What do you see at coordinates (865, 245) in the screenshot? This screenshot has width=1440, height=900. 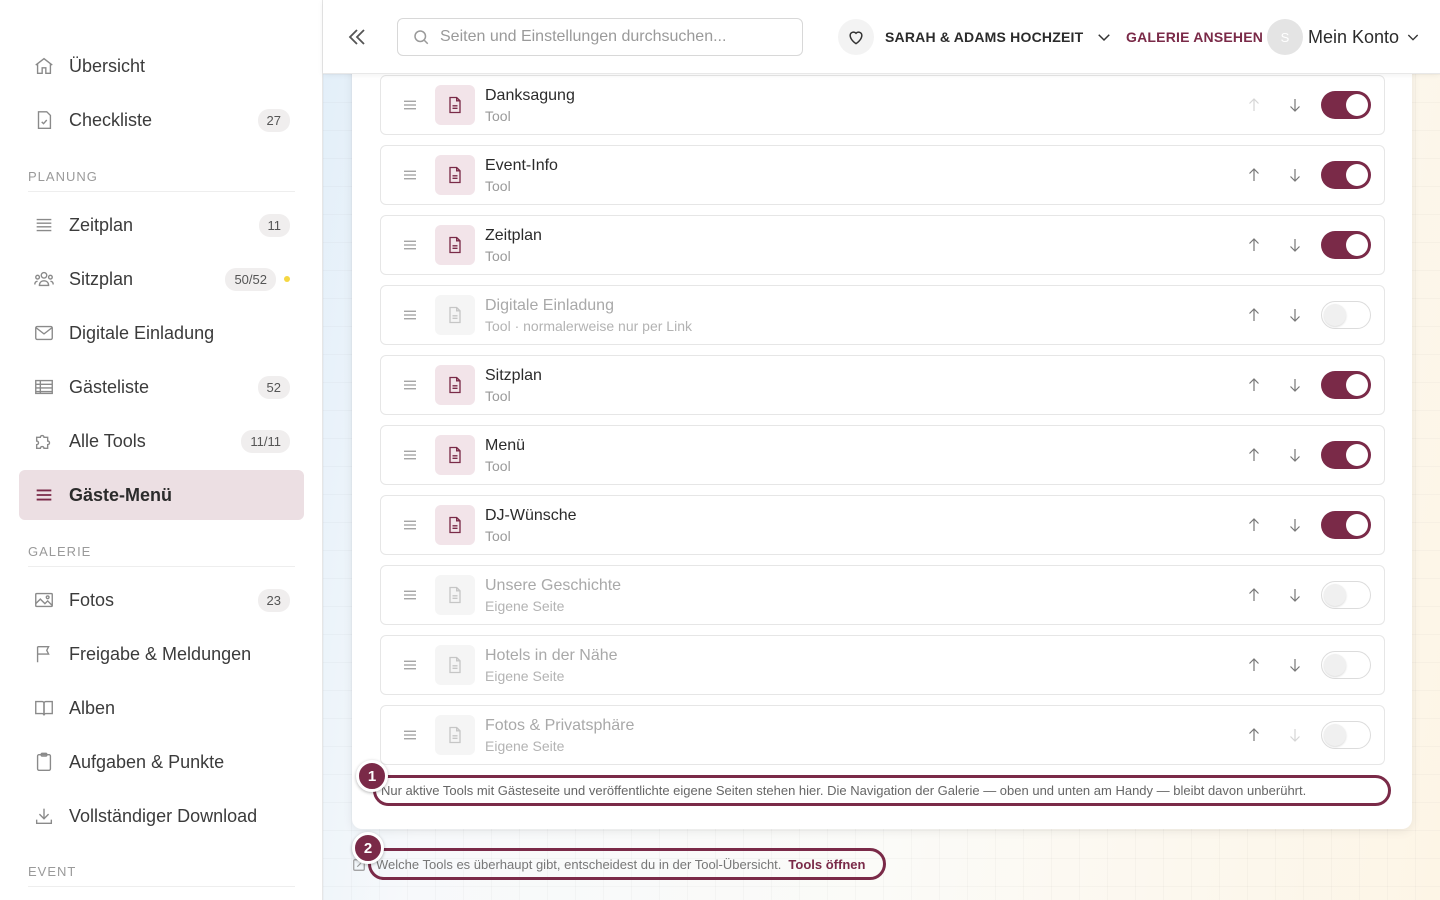 I see `row-text: Zeitplan Tool` at bounding box center [865, 245].